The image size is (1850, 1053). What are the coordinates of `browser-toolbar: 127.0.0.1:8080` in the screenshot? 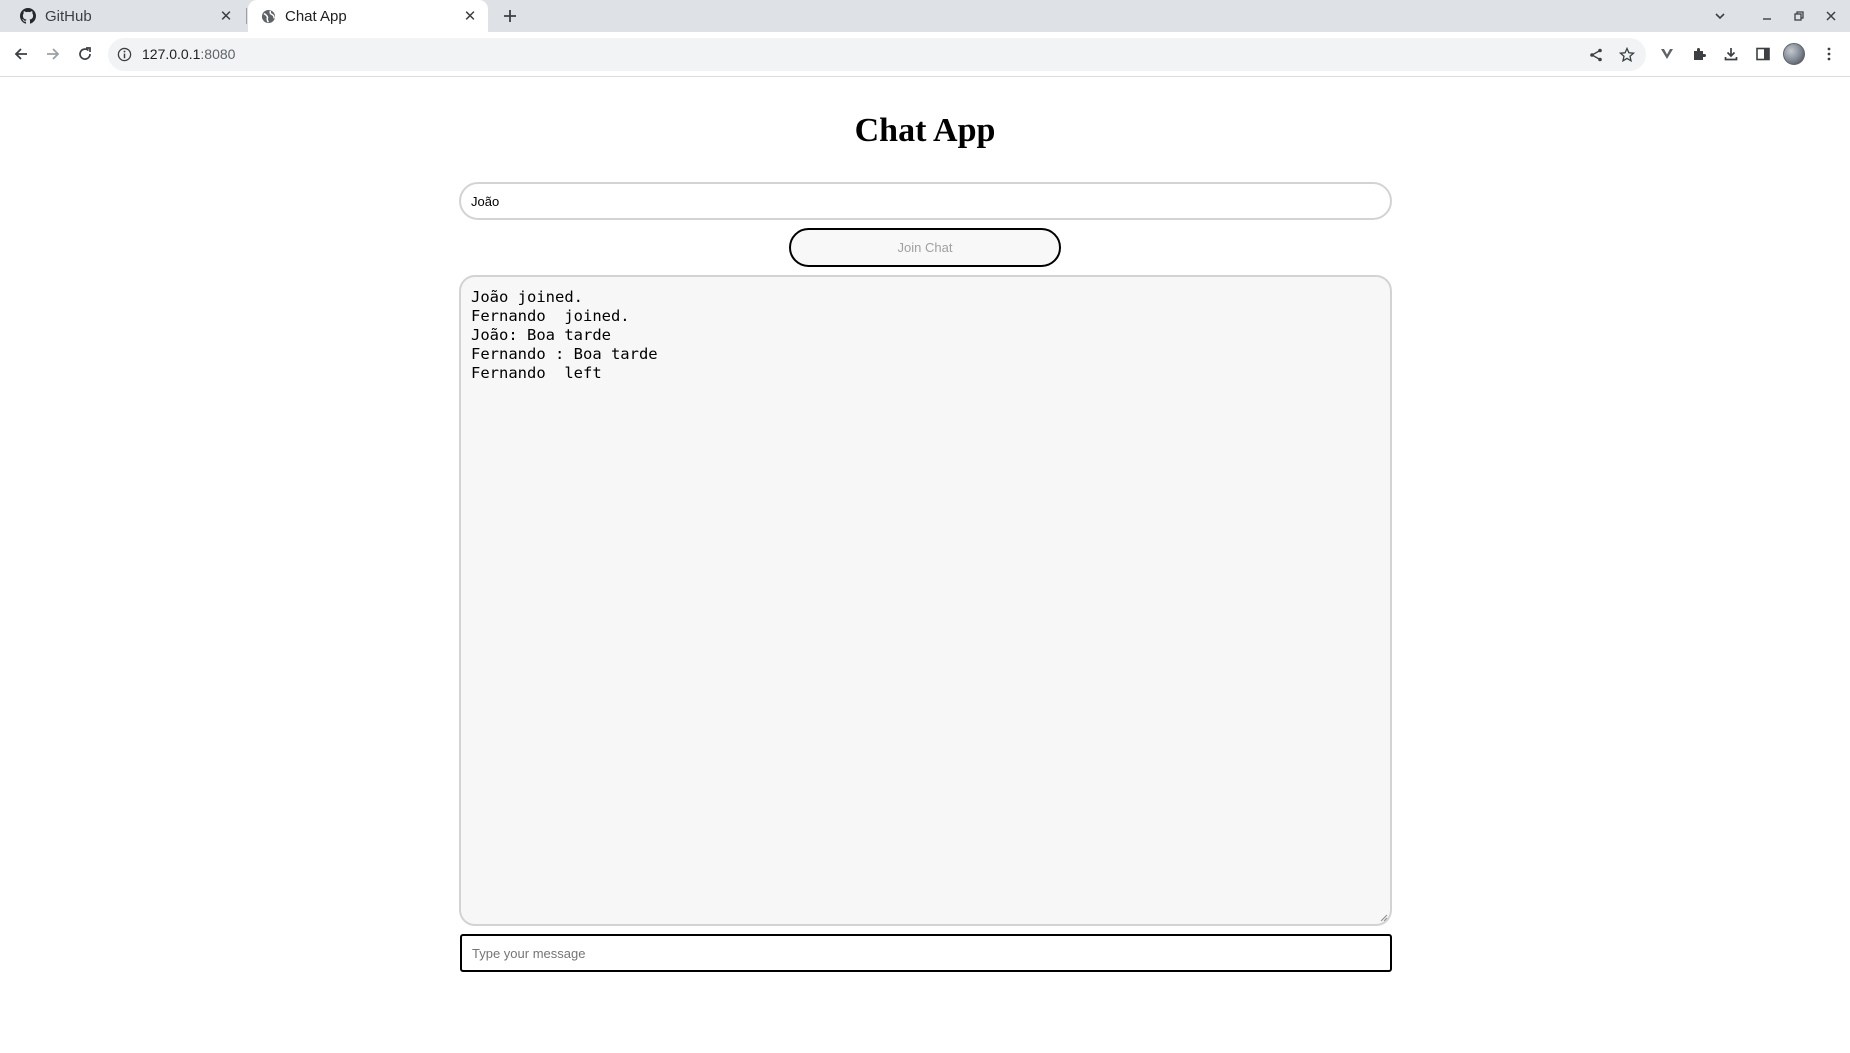 It's located at (925, 54).